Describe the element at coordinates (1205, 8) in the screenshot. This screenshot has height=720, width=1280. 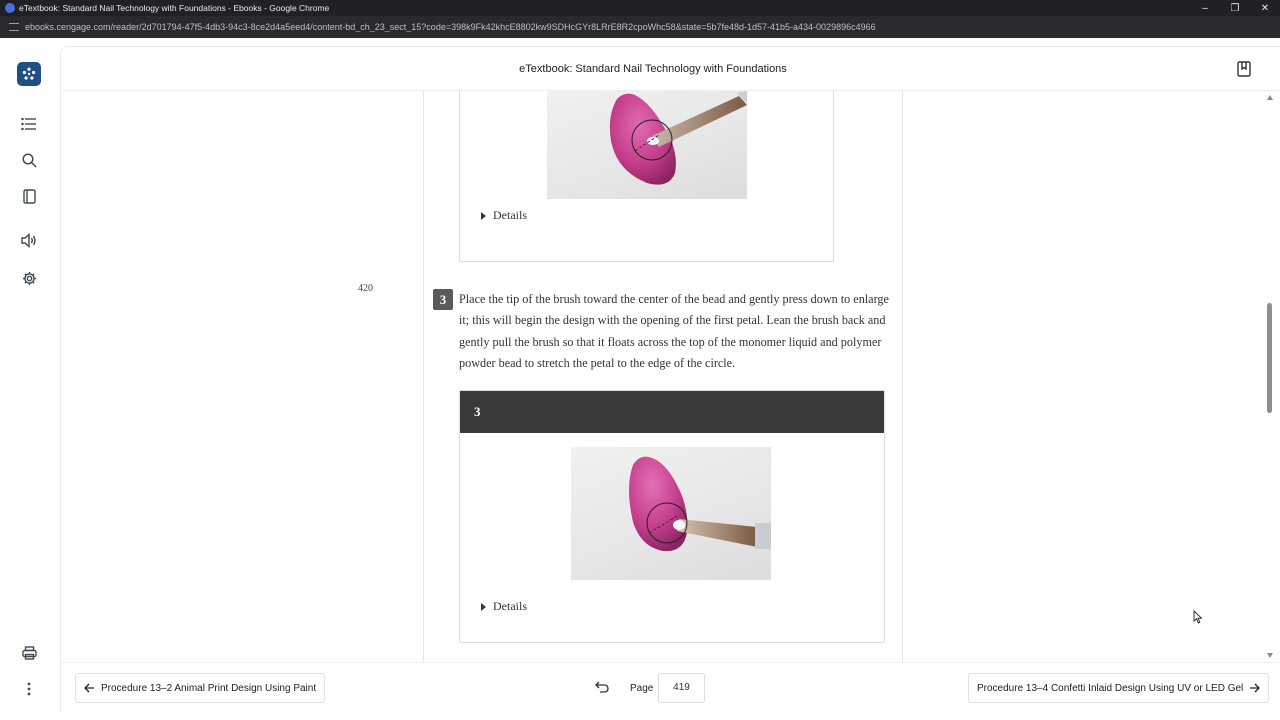
I see `minimize-icon: –` at that location.